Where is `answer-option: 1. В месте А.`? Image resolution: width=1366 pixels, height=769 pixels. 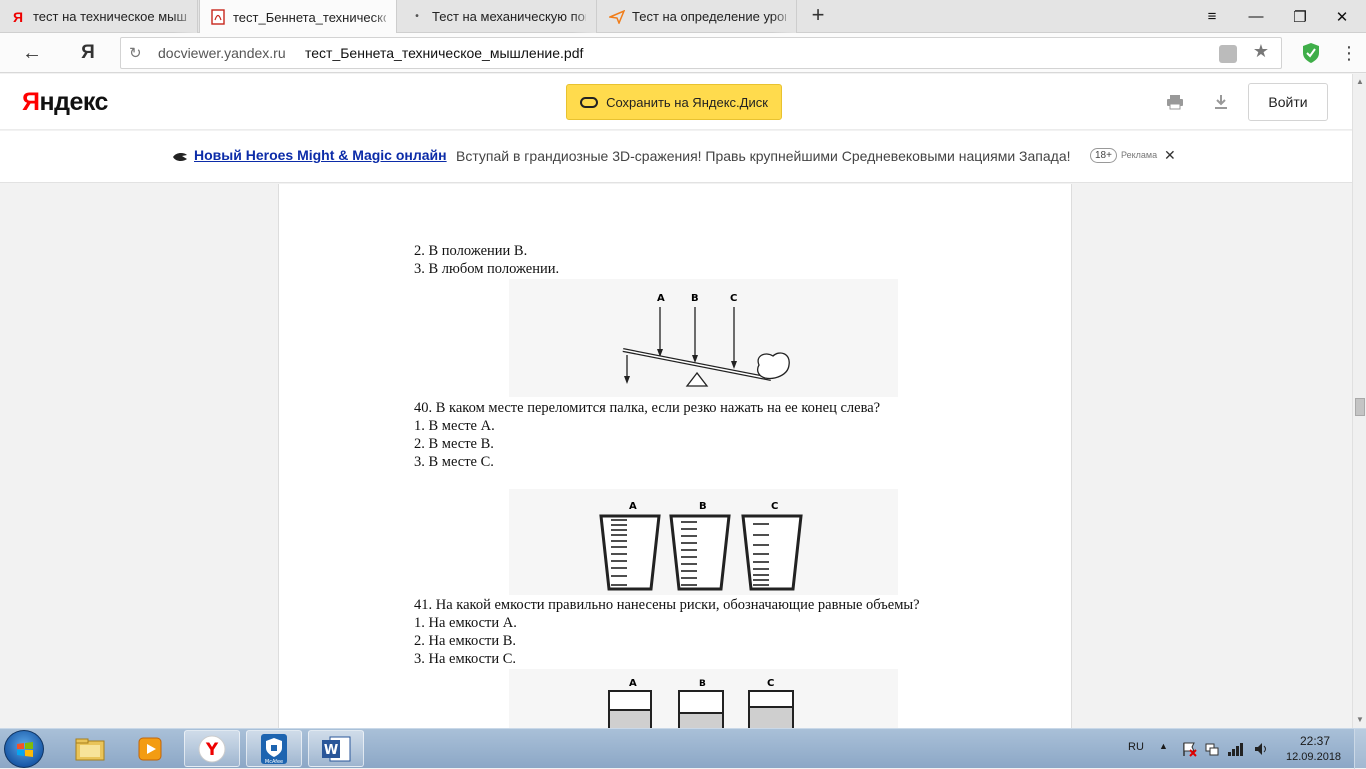
answer-option: 1. В месте А. is located at coordinates (454, 426).